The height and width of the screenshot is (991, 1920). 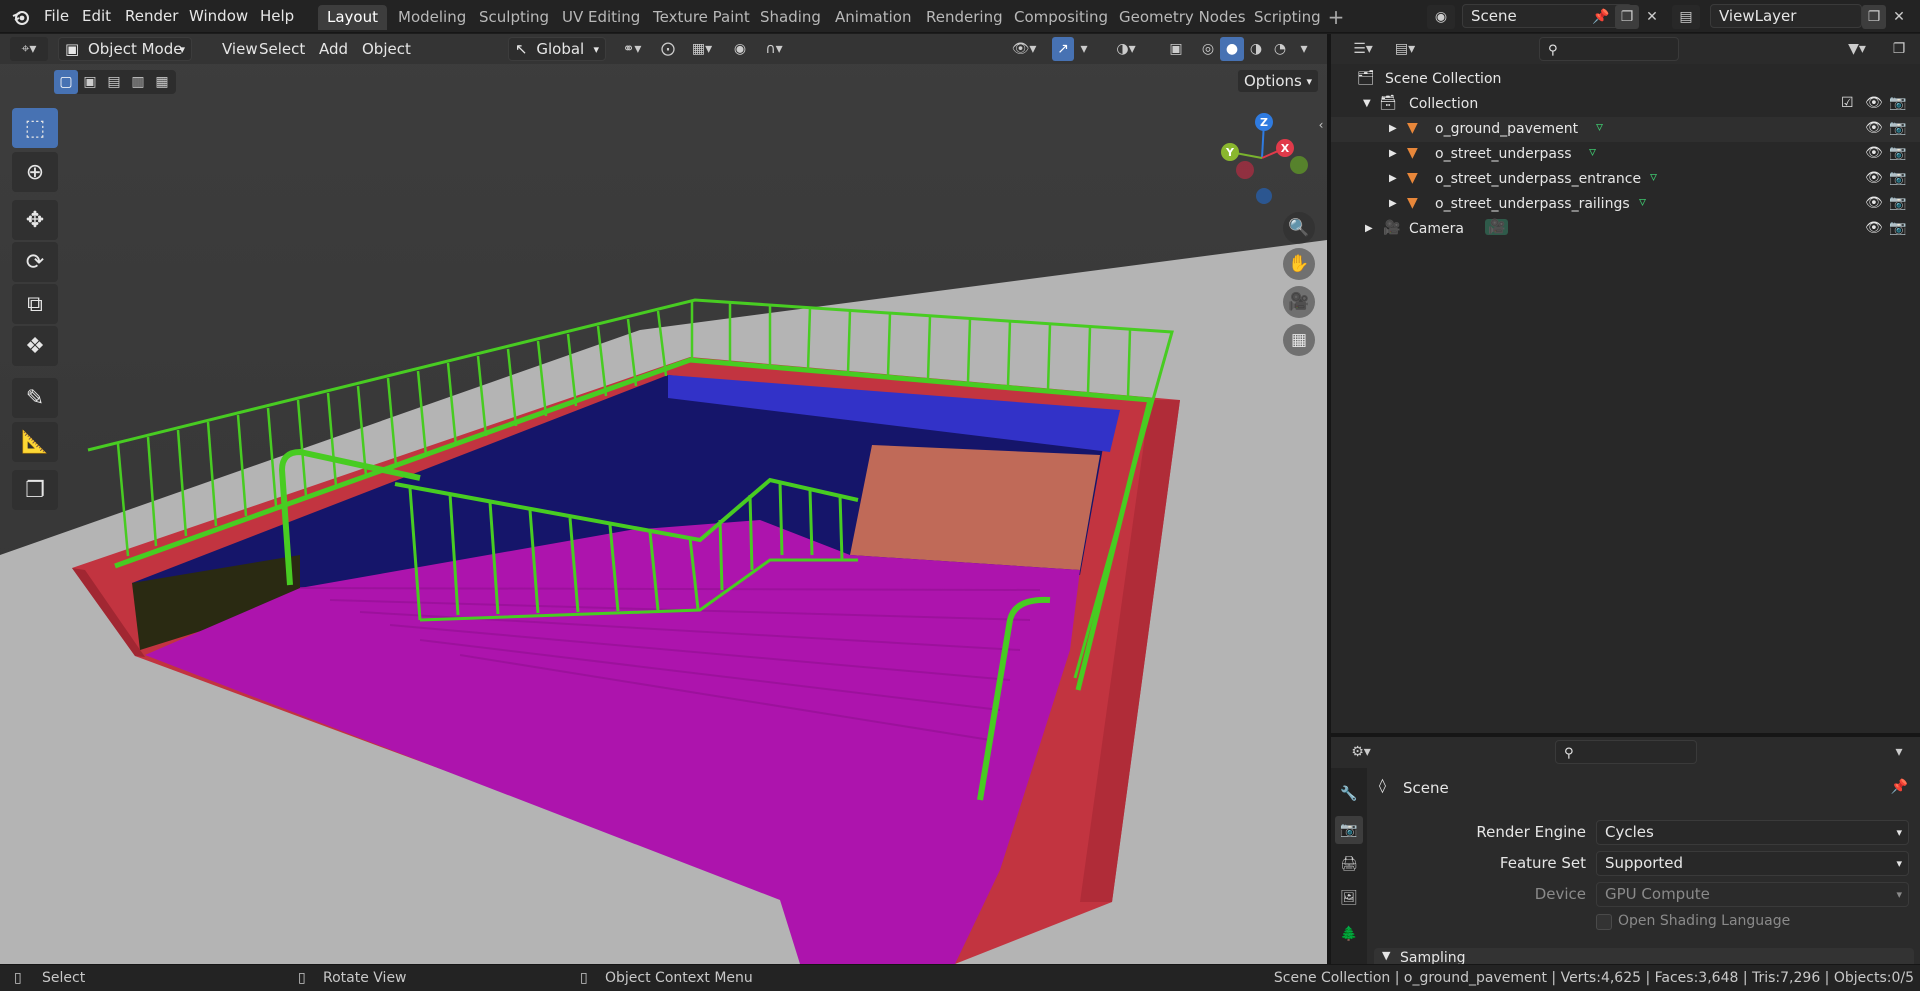 What do you see at coordinates (1609, 49) in the screenshot?
I see `outliner-search-input: ⚲` at bounding box center [1609, 49].